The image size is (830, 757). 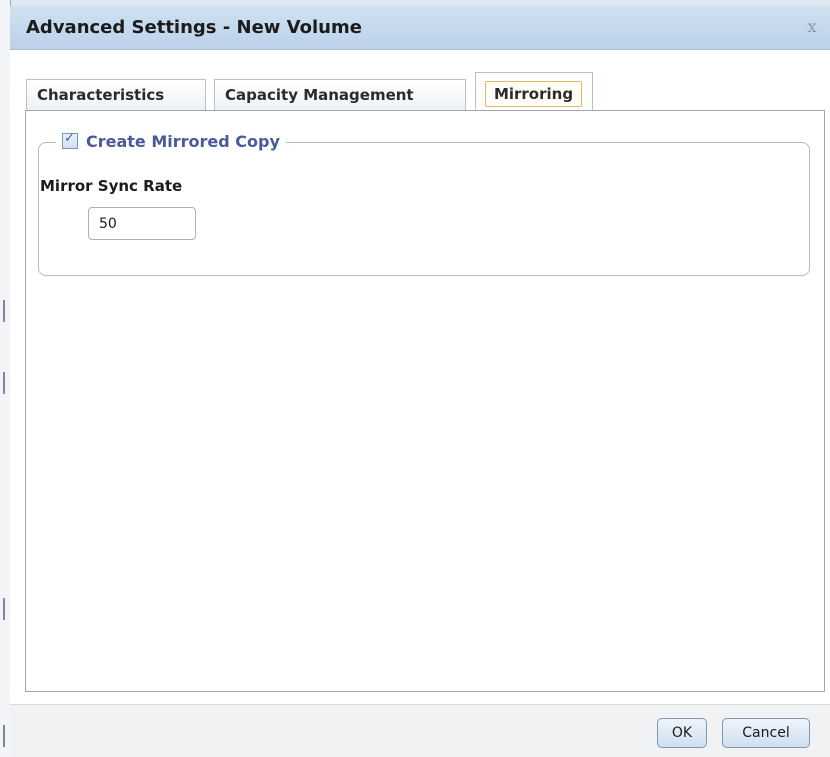 What do you see at coordinates (682, 733) in the screenshot?
I see `ok-button: OK` at bounding box center [682, 733].